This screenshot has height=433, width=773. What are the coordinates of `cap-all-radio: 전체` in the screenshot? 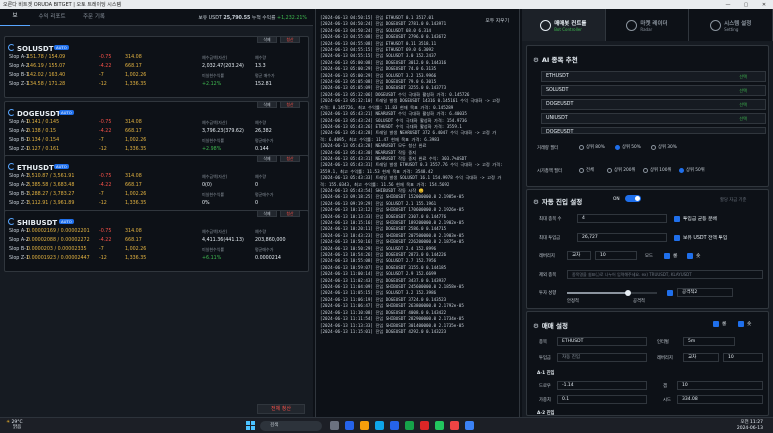 It's located at (586, 170).